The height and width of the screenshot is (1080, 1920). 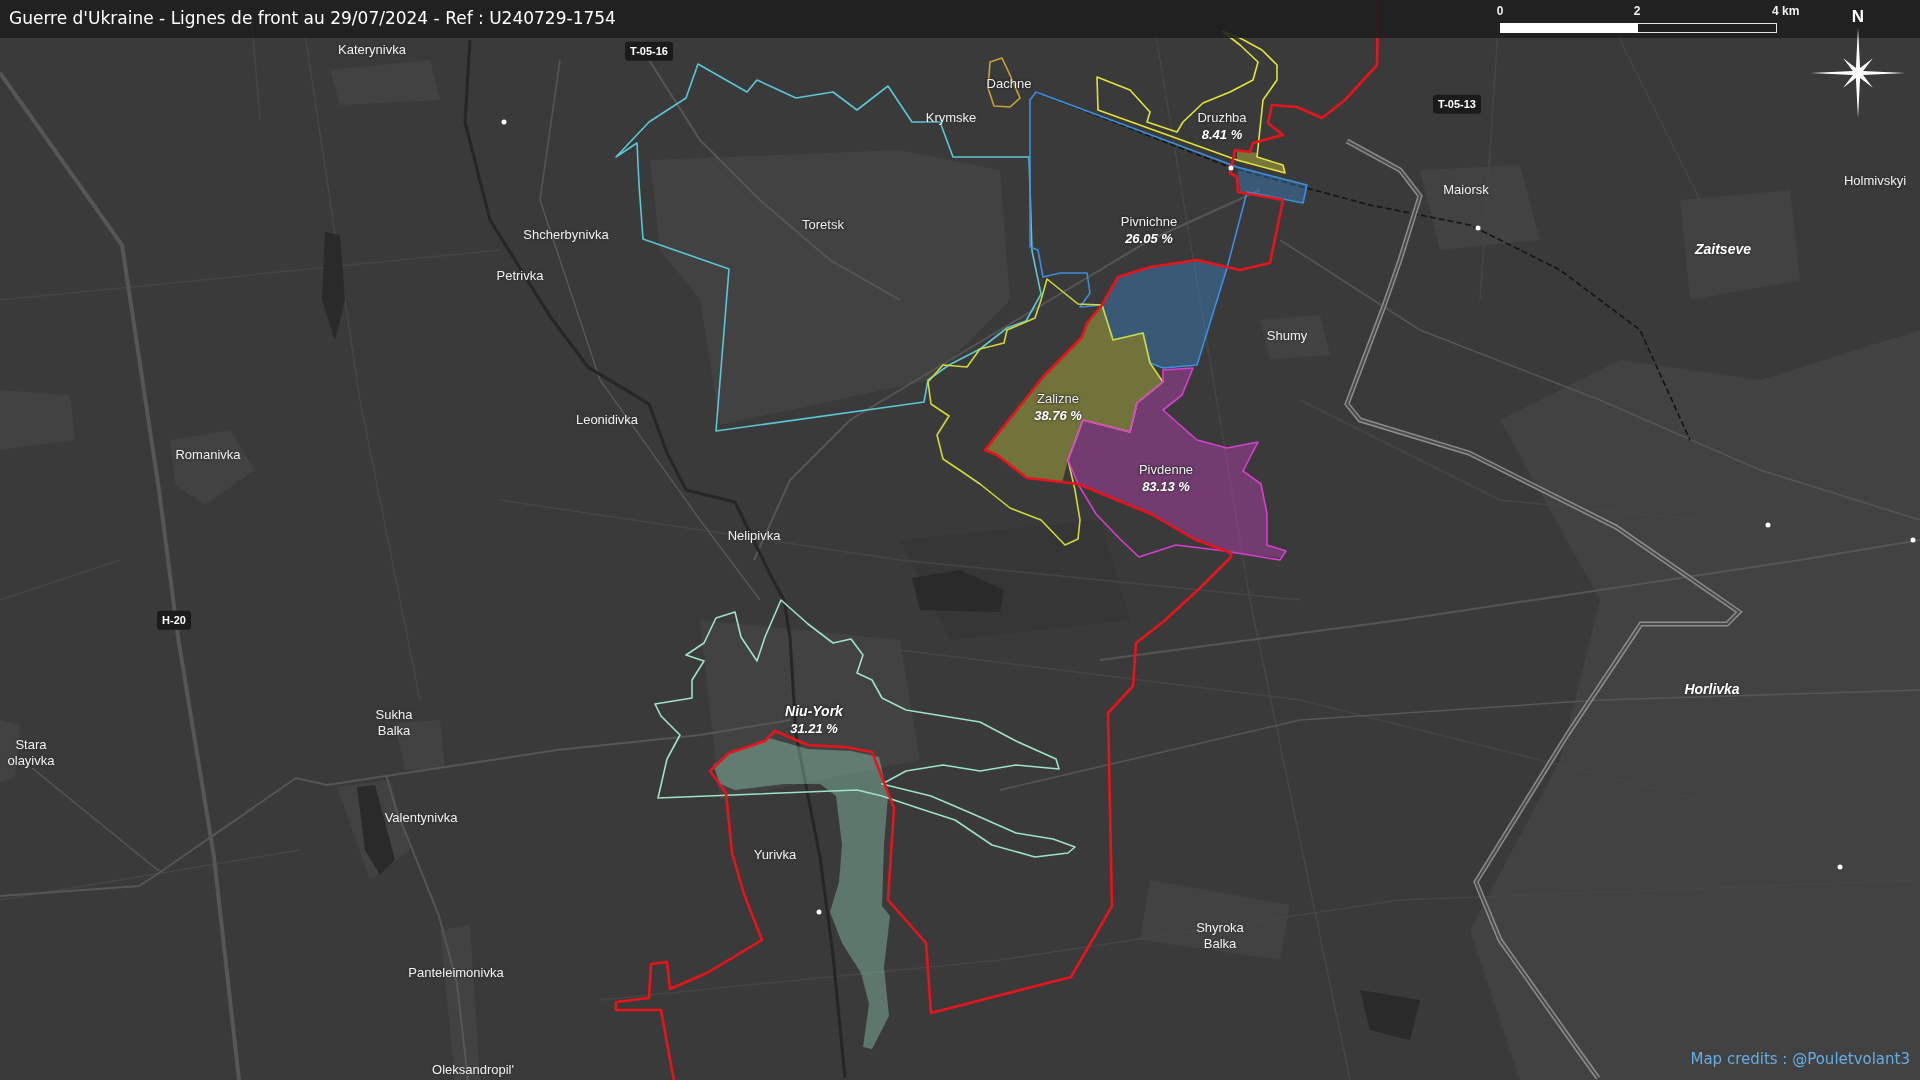 I want to click on scale-label: 2, so click(x=1637, y=11).